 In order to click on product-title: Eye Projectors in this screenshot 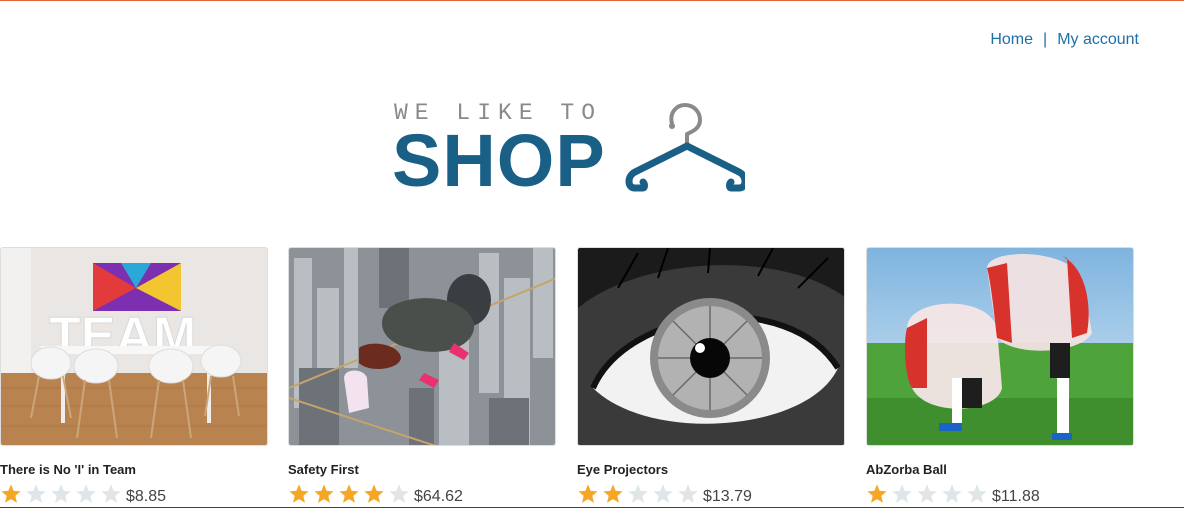, I will do `click(622, 469)`.